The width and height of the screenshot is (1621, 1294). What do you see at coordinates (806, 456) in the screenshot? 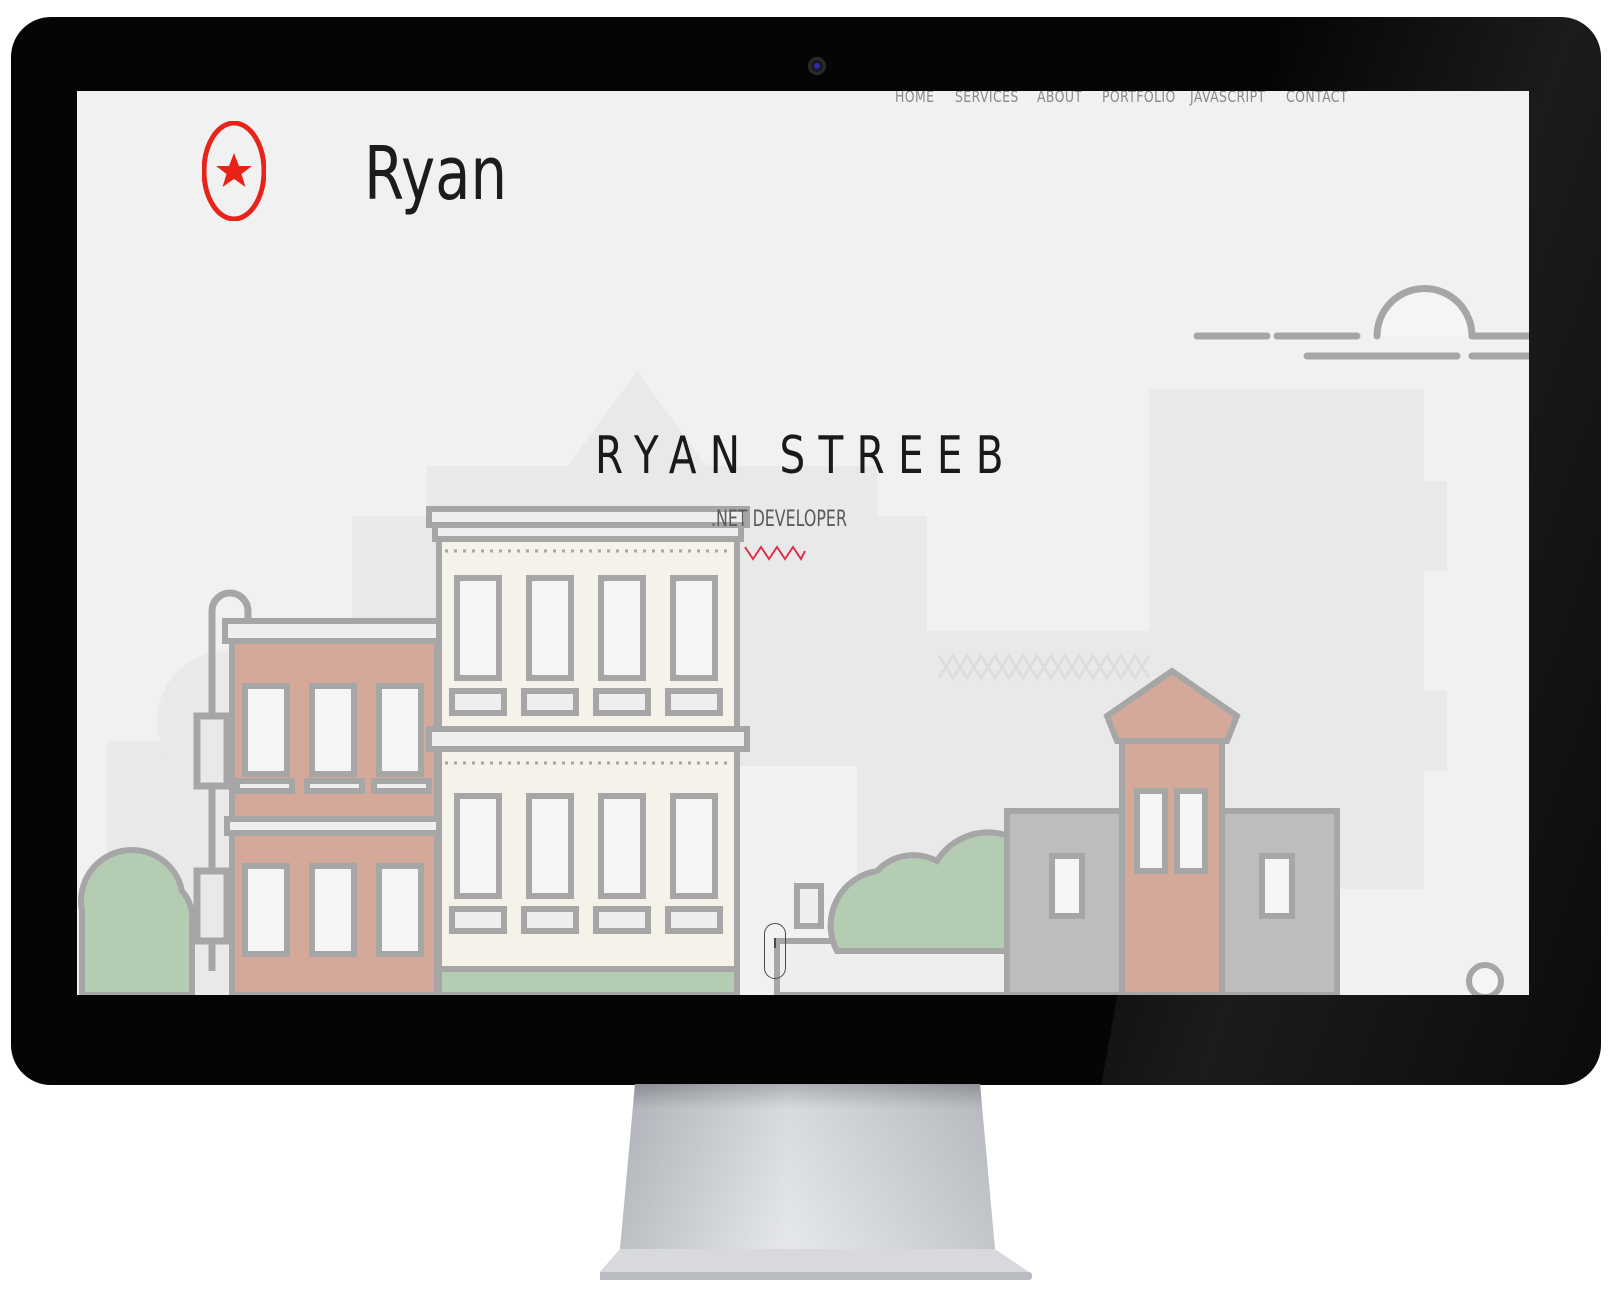
I see `hero-title: RYAN STREEB` at bounding box center [806, 456].